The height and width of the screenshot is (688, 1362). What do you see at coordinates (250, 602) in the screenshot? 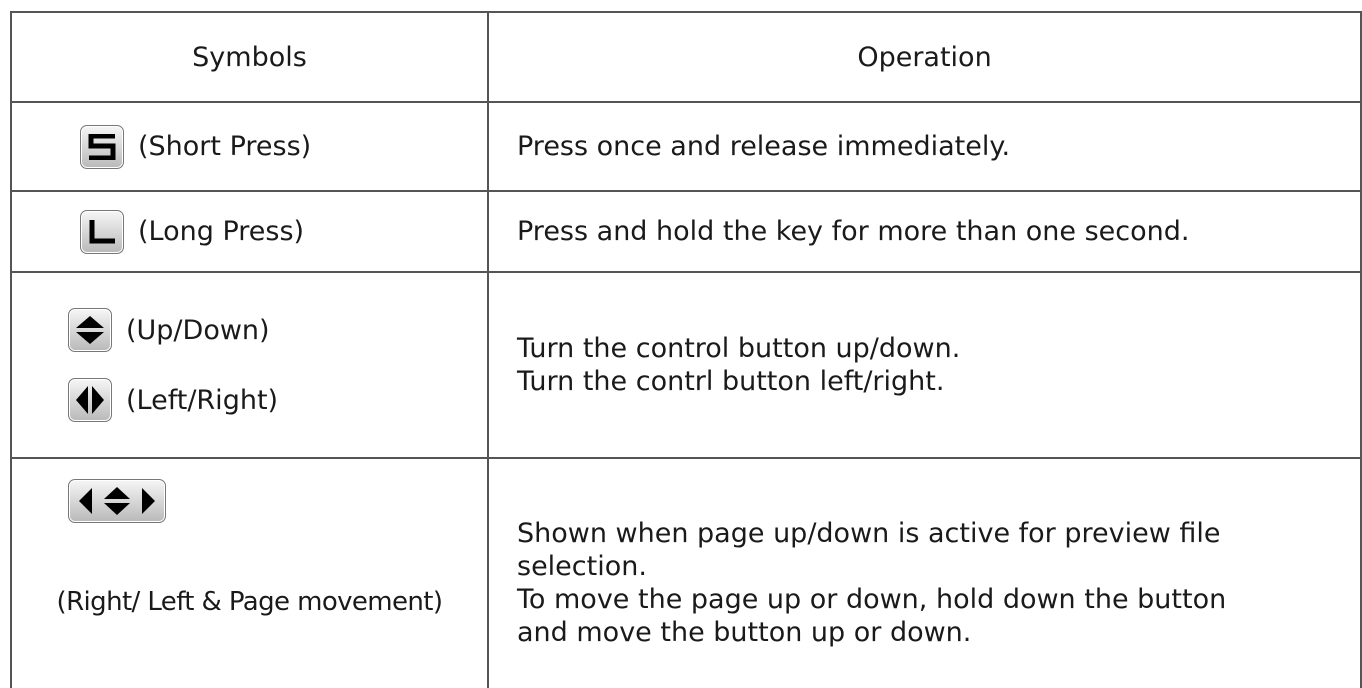
I see `symbol-label: (Right/ Left & Page movement)` at bounding box center [250, 602].